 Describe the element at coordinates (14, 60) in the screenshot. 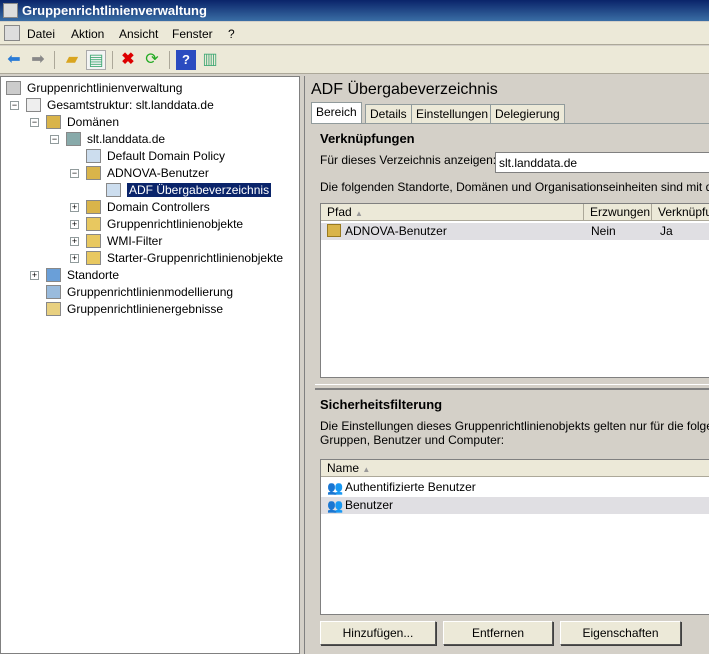

I see `back-icon: ⬅` at that location.